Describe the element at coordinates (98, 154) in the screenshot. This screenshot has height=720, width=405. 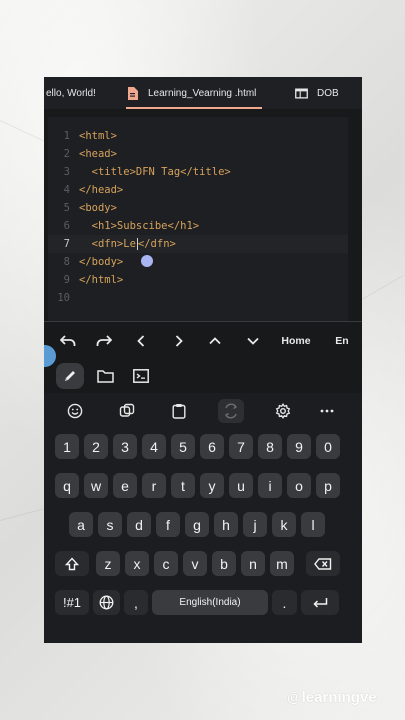
I see `code-text: <head>` at that location.